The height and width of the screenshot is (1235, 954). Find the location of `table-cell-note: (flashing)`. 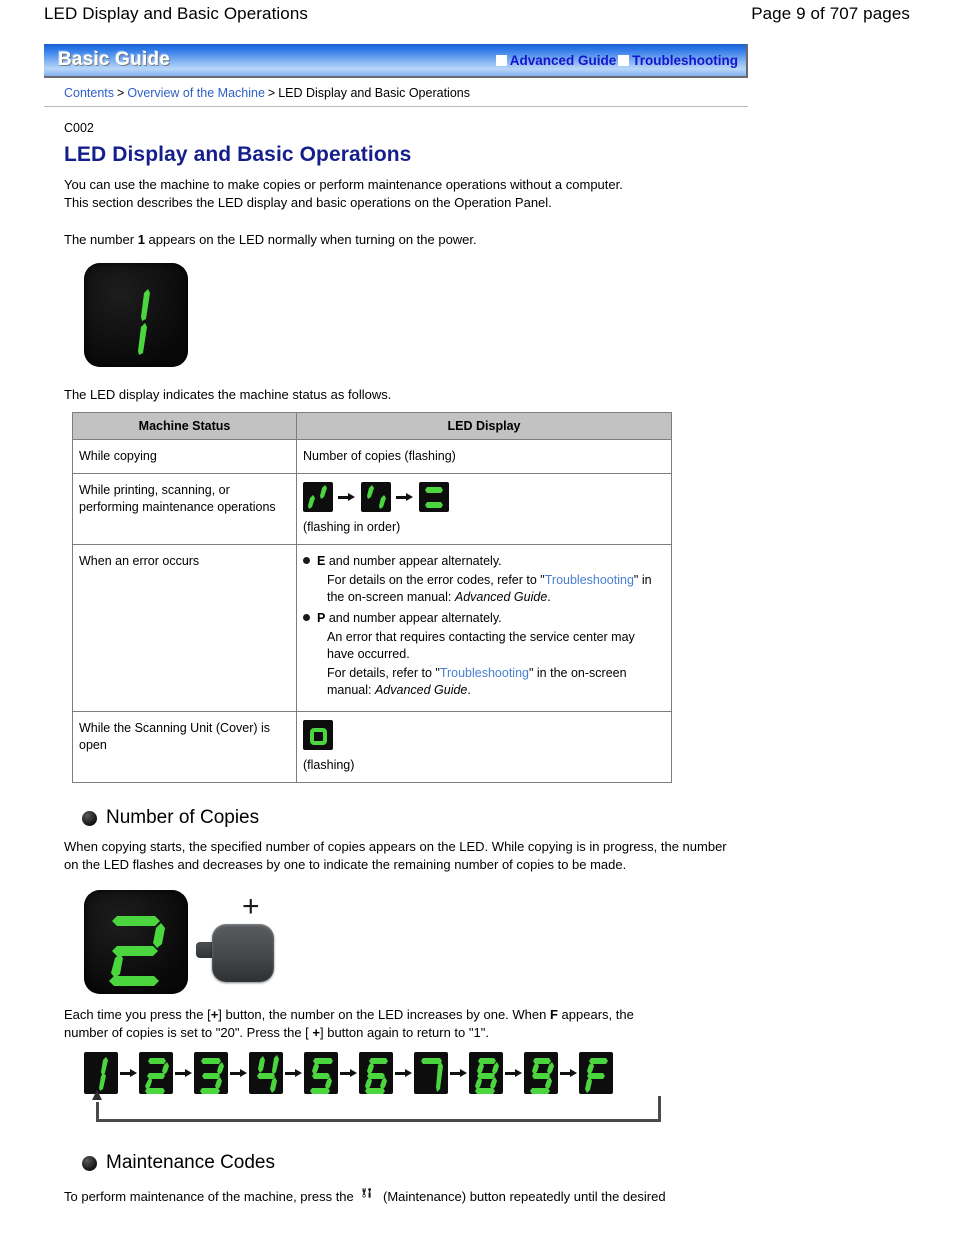

table-cell-note: (flashing) is located at coordinates (329, 765).